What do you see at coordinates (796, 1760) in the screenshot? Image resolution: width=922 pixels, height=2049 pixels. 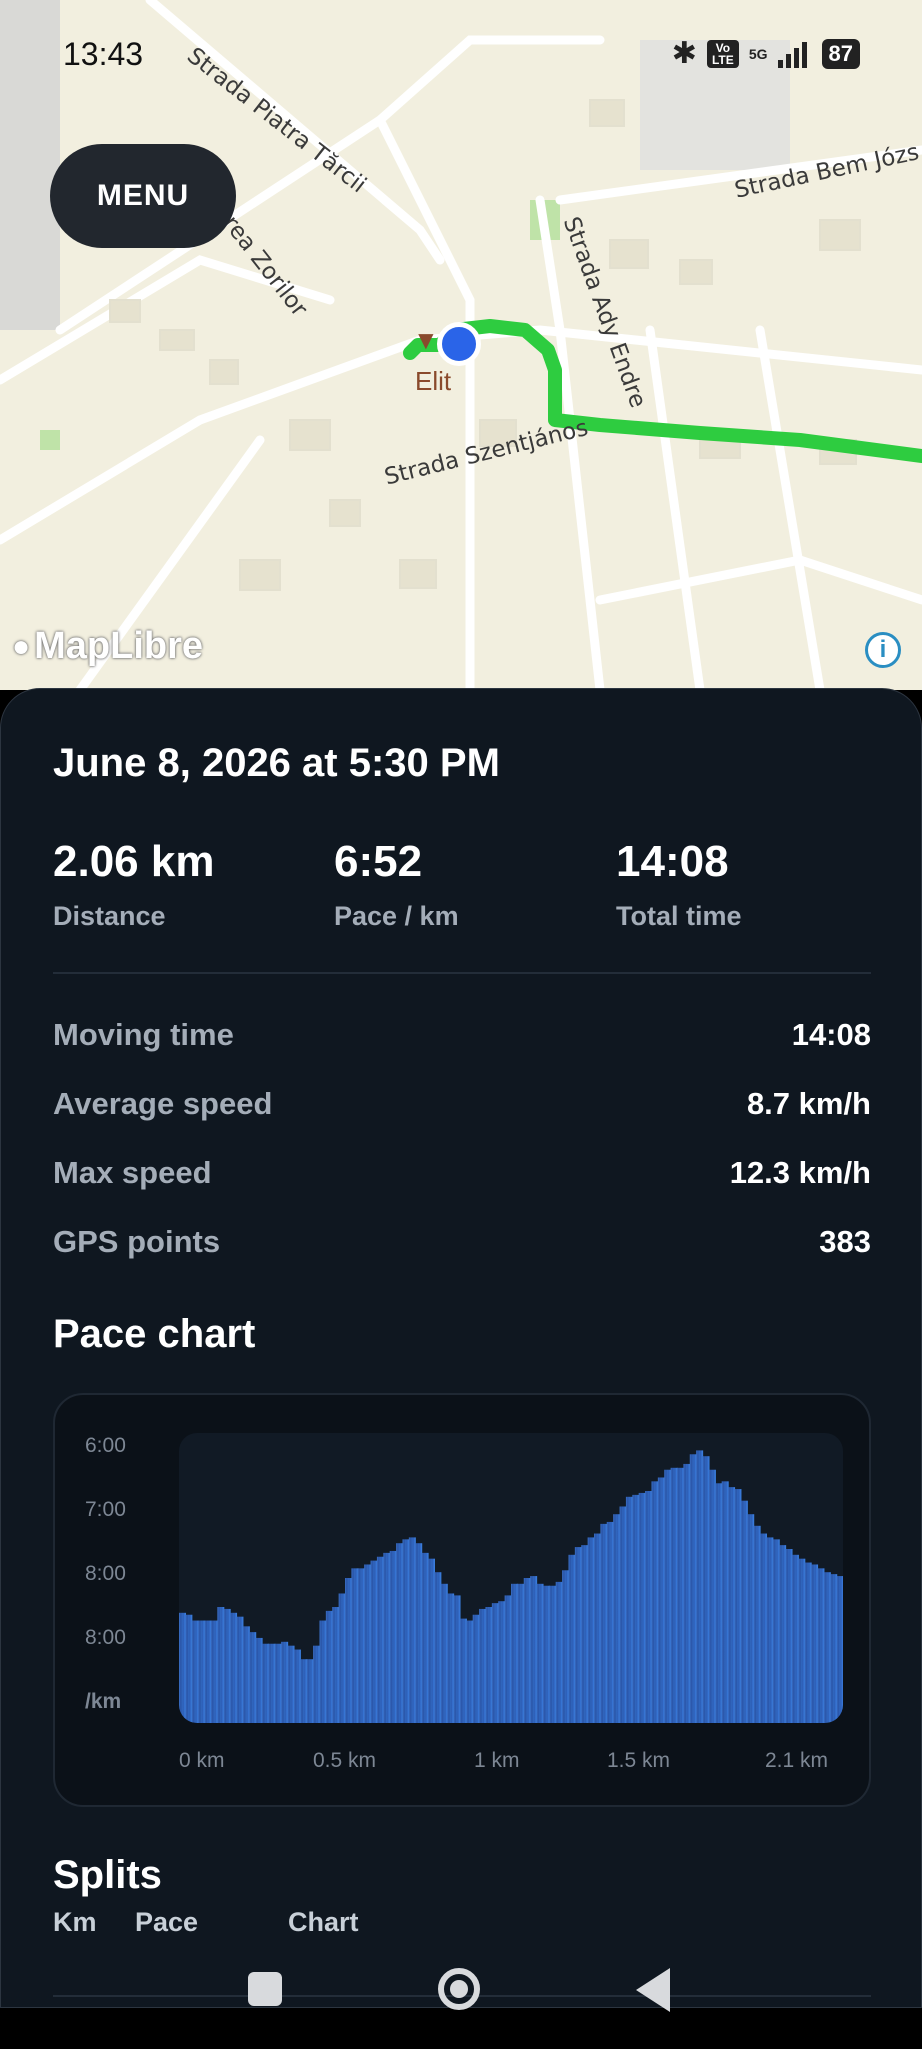 I see `x-tick-label: 2.1 km` at bounding box center [796, 1760].